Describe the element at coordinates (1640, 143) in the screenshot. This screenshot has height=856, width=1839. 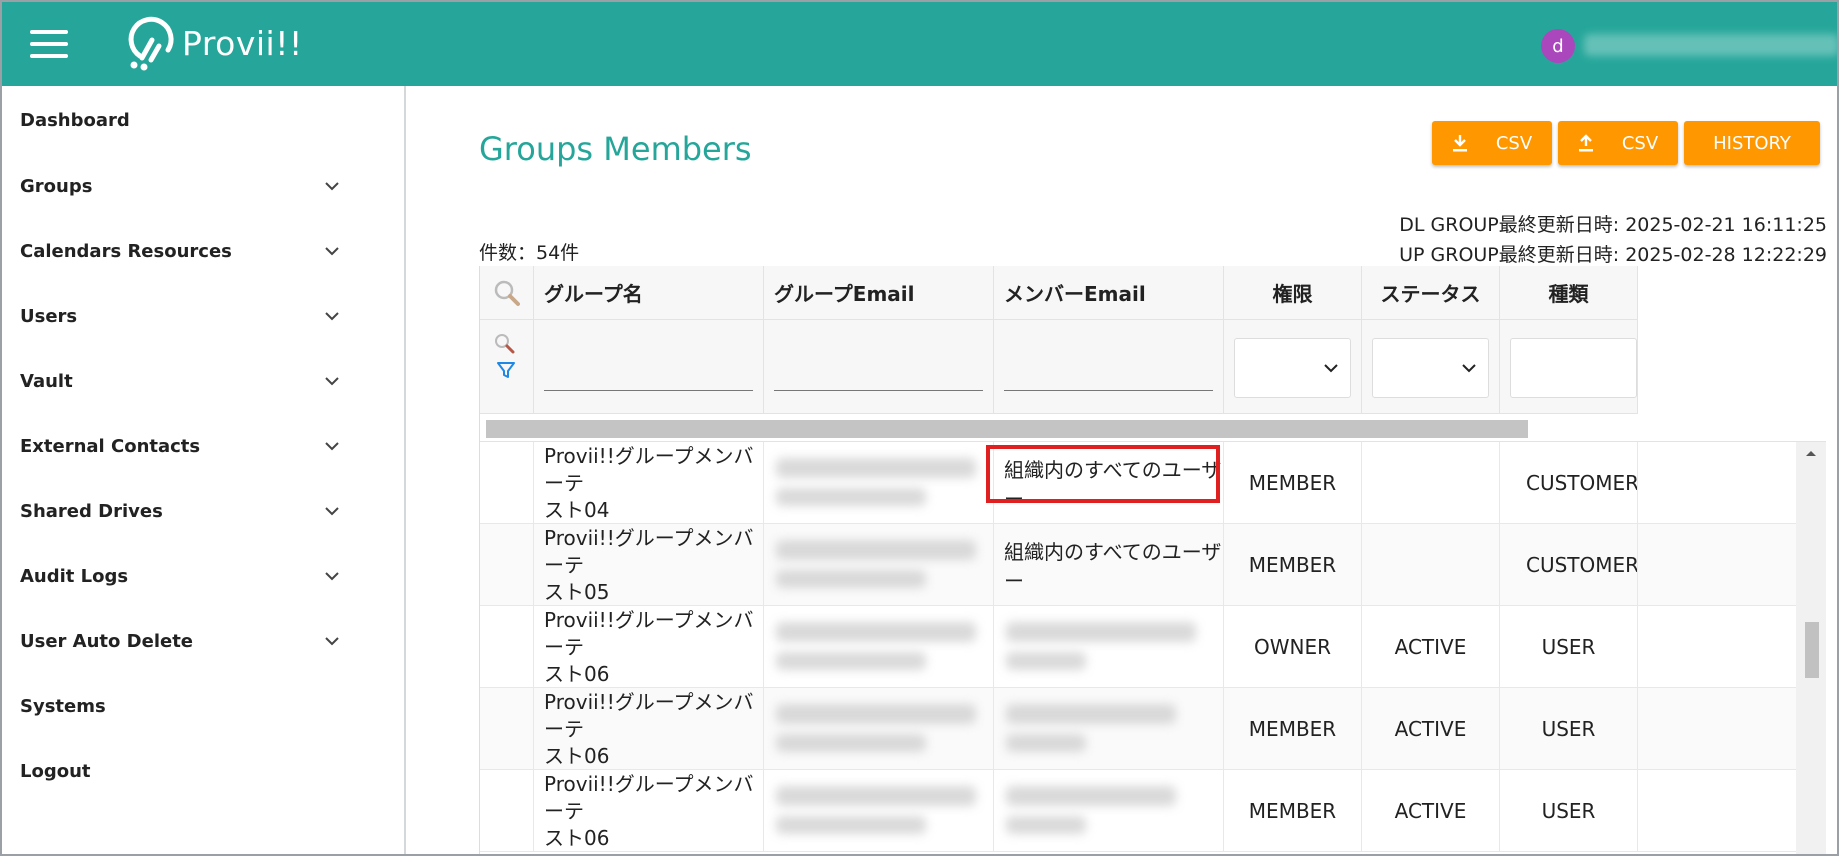
I see `upload-csv-label: CSV` at that location.